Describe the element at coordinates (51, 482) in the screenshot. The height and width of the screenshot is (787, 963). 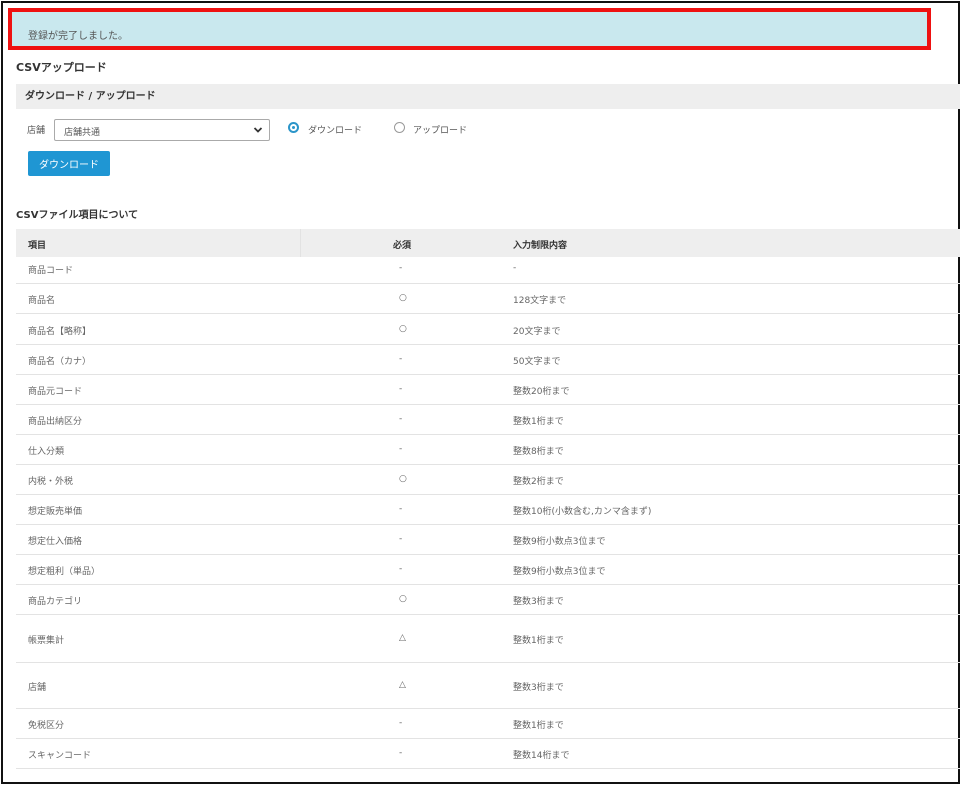
I see `field-name: 内税・外税` at that location.